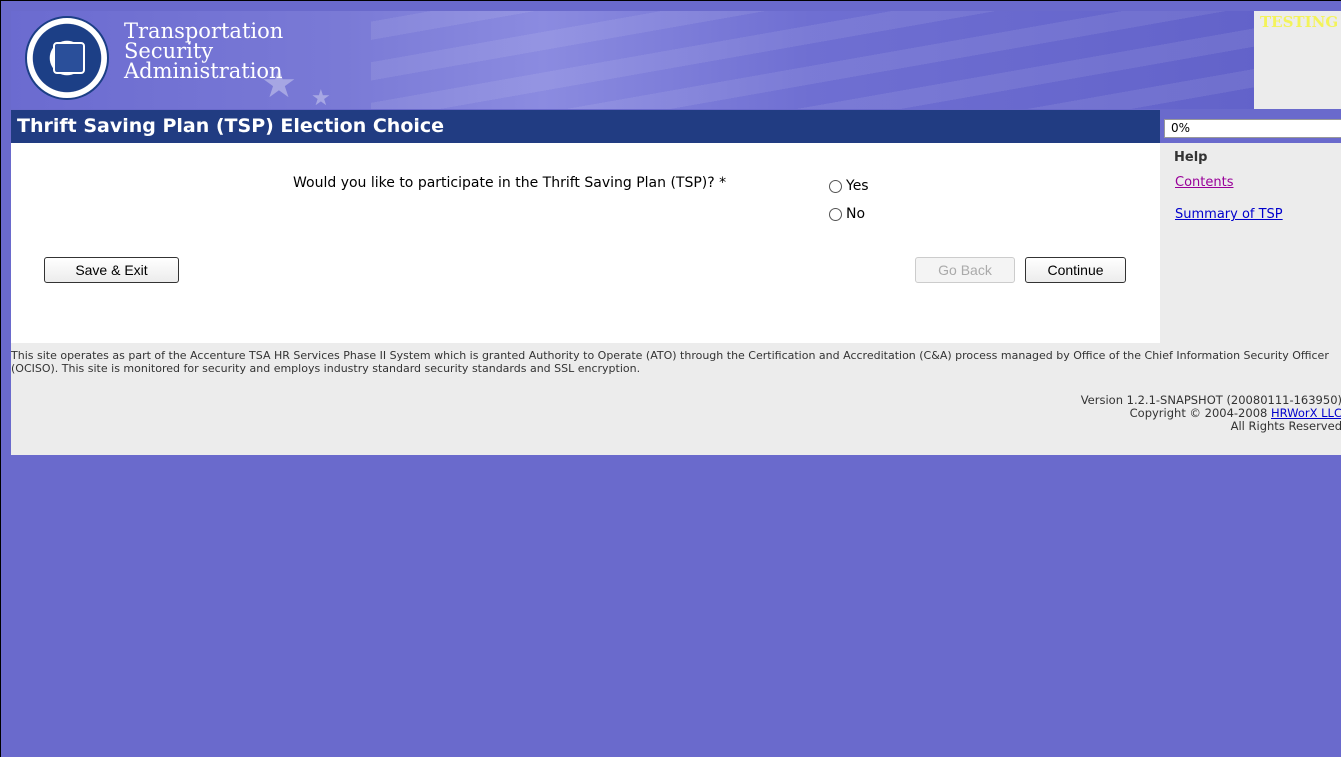 This screenshot has height=757, width=1341. Describe the element at coordinates (231, 126) in the screenshot. I see `page-title: Thrift Saving Plan (TSP) Election Choice` at that location.